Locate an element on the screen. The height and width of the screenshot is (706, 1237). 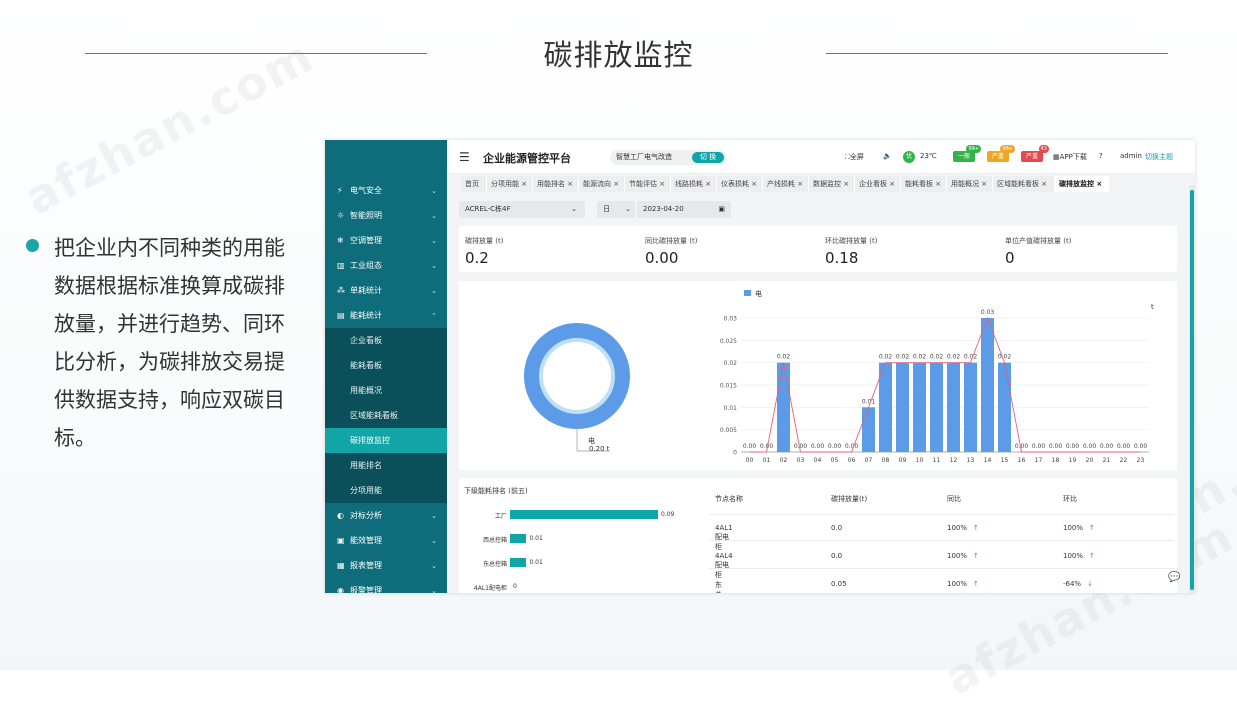
date-picker: 2023-04-20 ▣ is located at coordinates (684, 209).